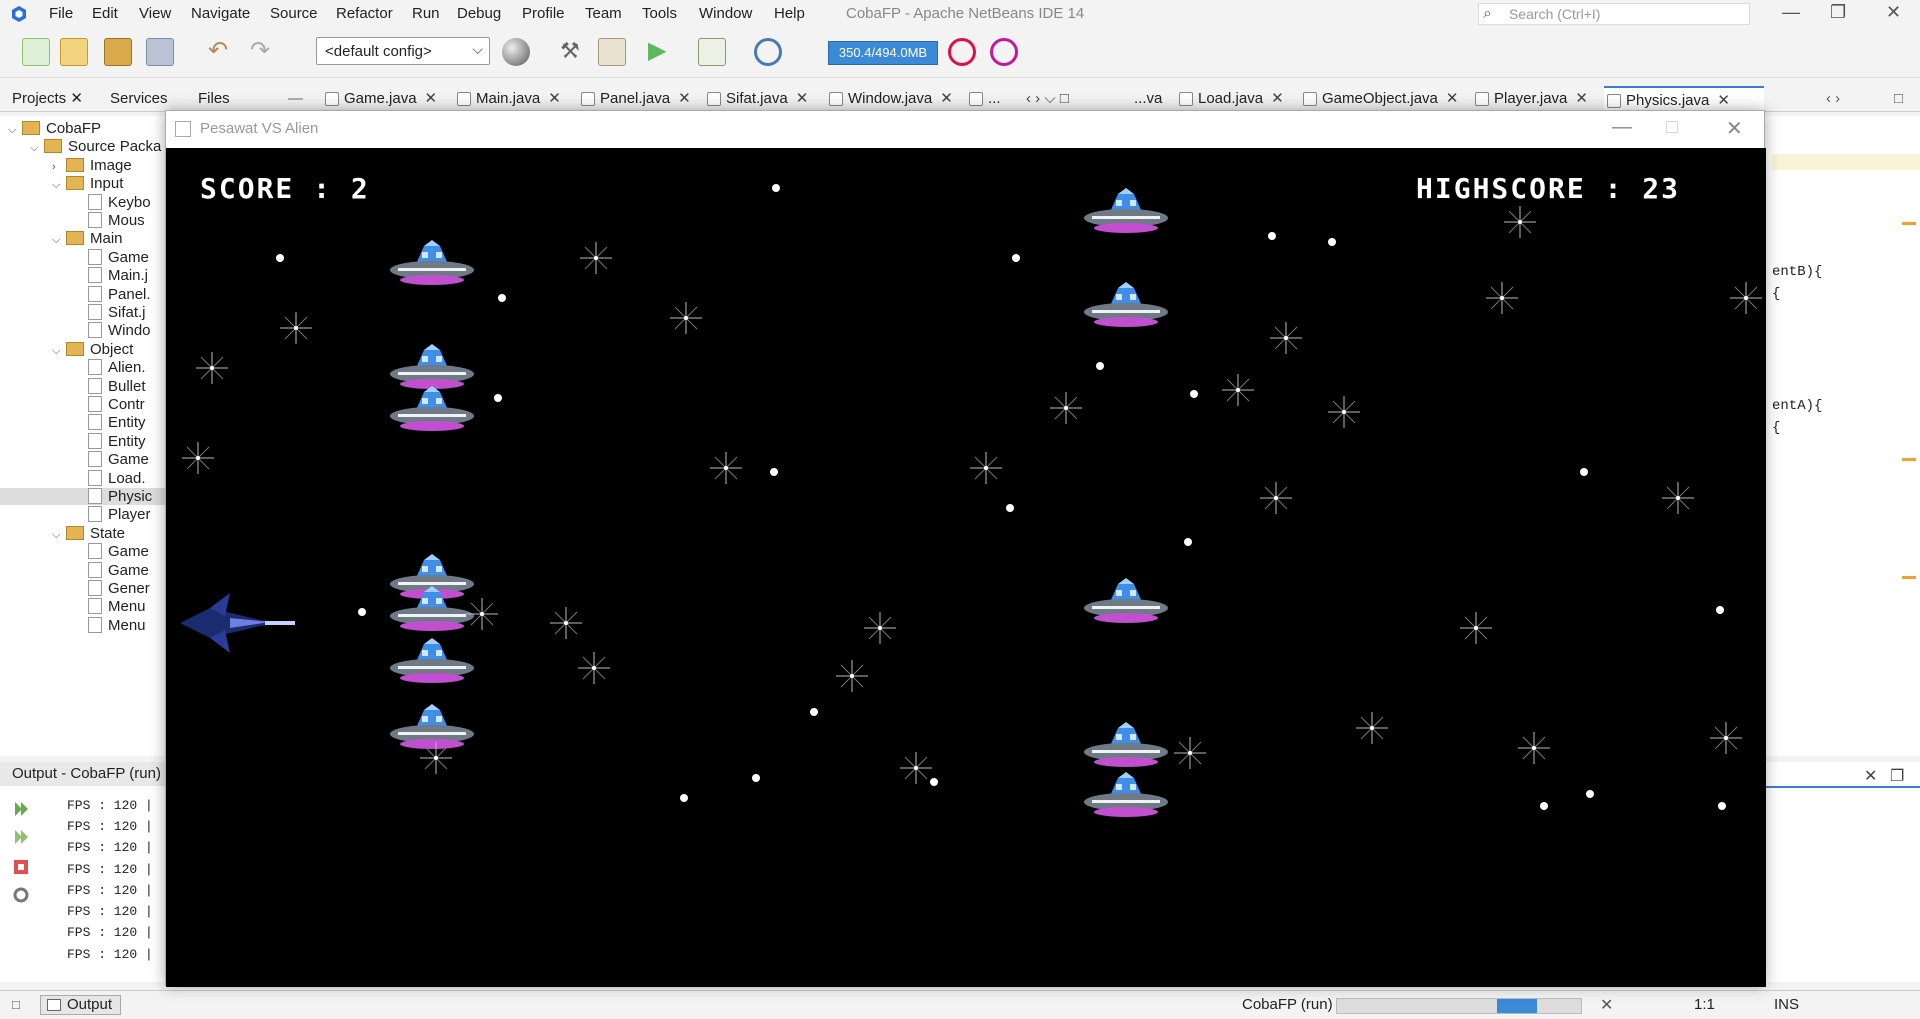  What do you see at coordinates (110, 386) in the screenshot?
I see `tree-item: Bullet` at bounding box center [110, 386].